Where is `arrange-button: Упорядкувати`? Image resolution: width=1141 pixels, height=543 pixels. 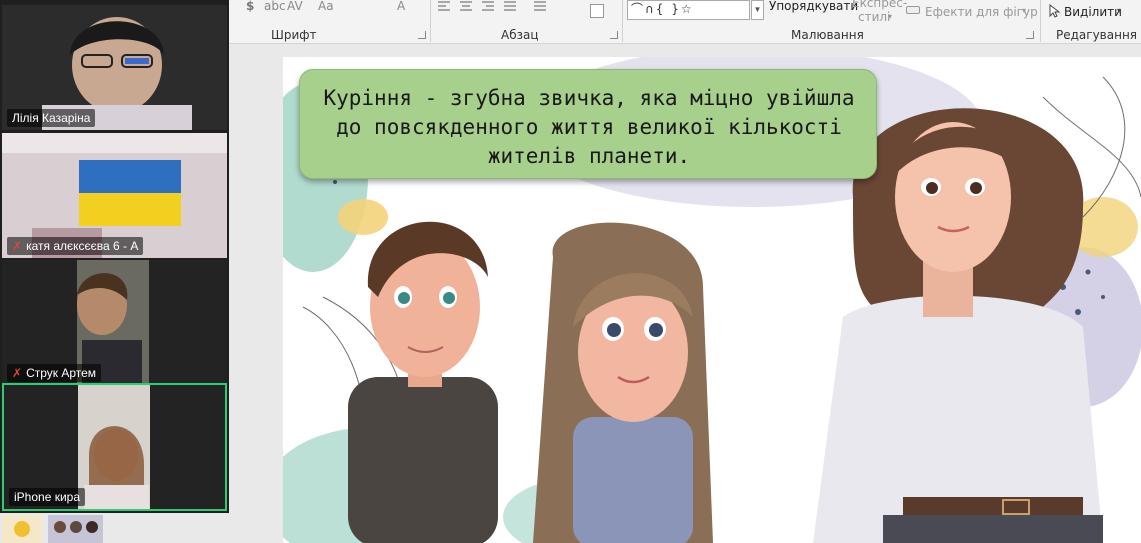 arrange-button: Упорядкувати is located at coordinates (813, 6).